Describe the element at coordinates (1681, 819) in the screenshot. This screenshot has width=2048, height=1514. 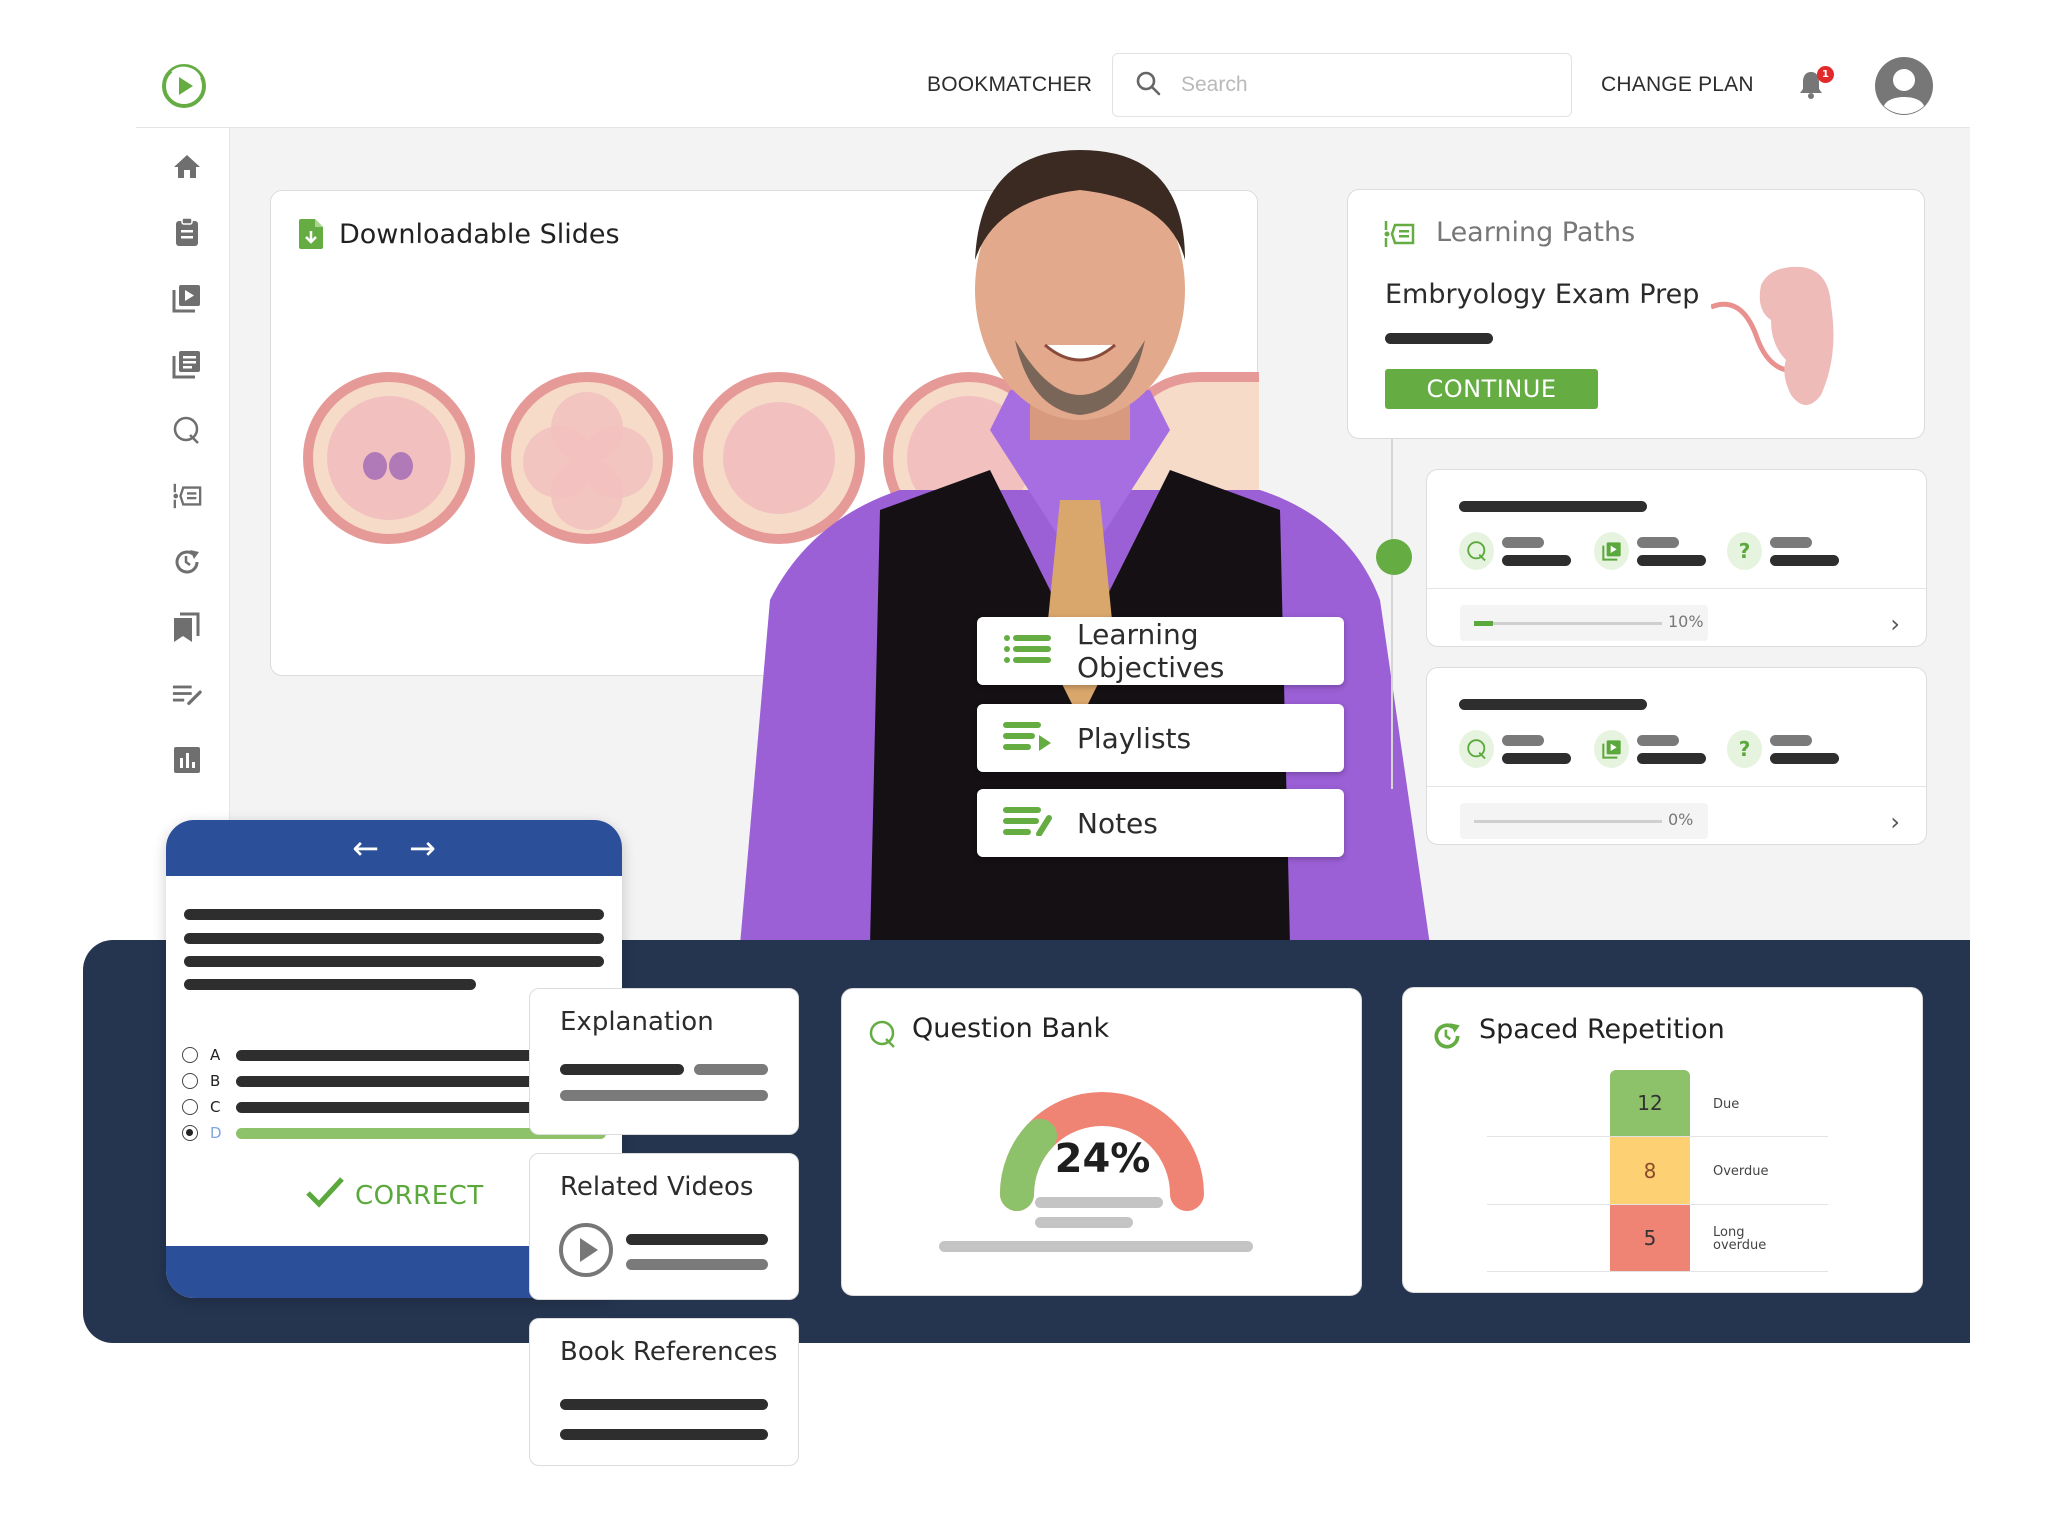
I see `progress-label: 0%` at that location.